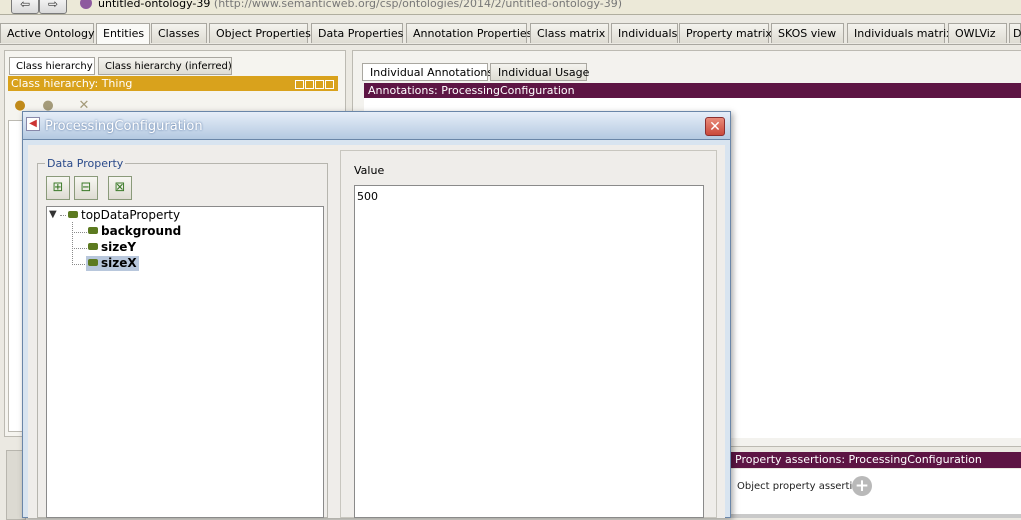 Image resolution: width=1021 pixels, height=520 pixels. What do you see at coordinates (569, 33) in the screenshot?
I see `tab-class-matrix: Class matrix` at bounding box center [569, 33].